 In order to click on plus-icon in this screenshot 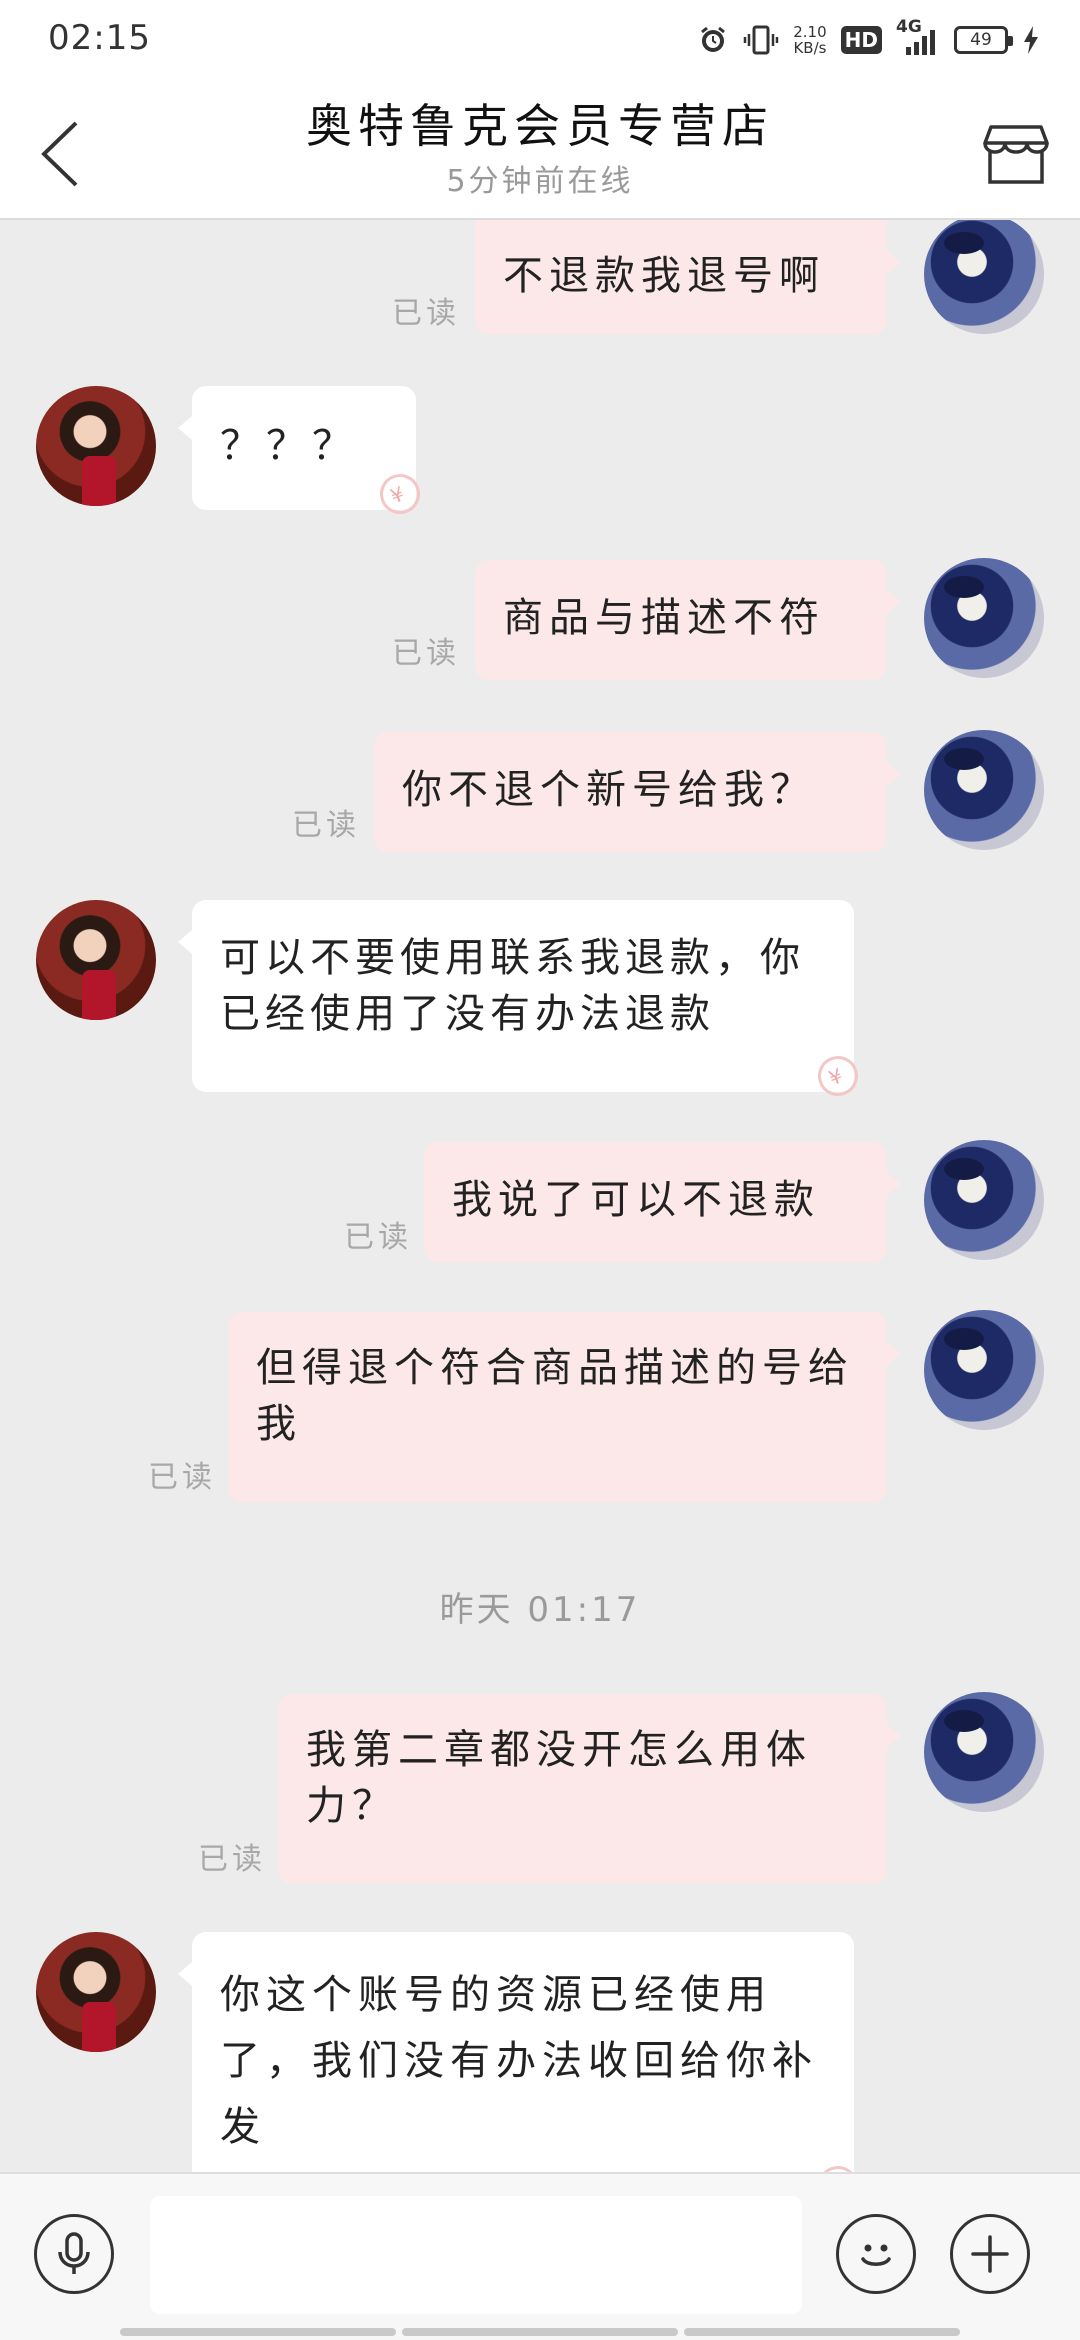, I will do `click(990, 2254)`.